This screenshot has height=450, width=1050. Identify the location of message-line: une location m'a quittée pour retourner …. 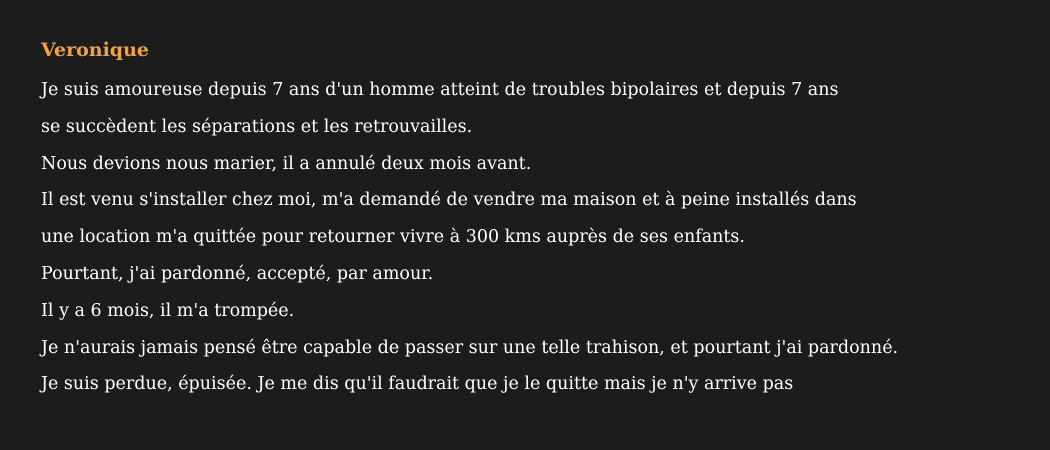
(393, 237).